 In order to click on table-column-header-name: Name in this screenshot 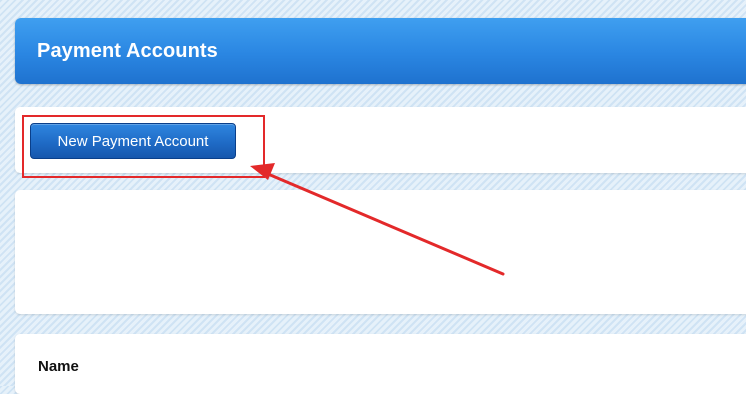, I will do `click(58, 366)`.